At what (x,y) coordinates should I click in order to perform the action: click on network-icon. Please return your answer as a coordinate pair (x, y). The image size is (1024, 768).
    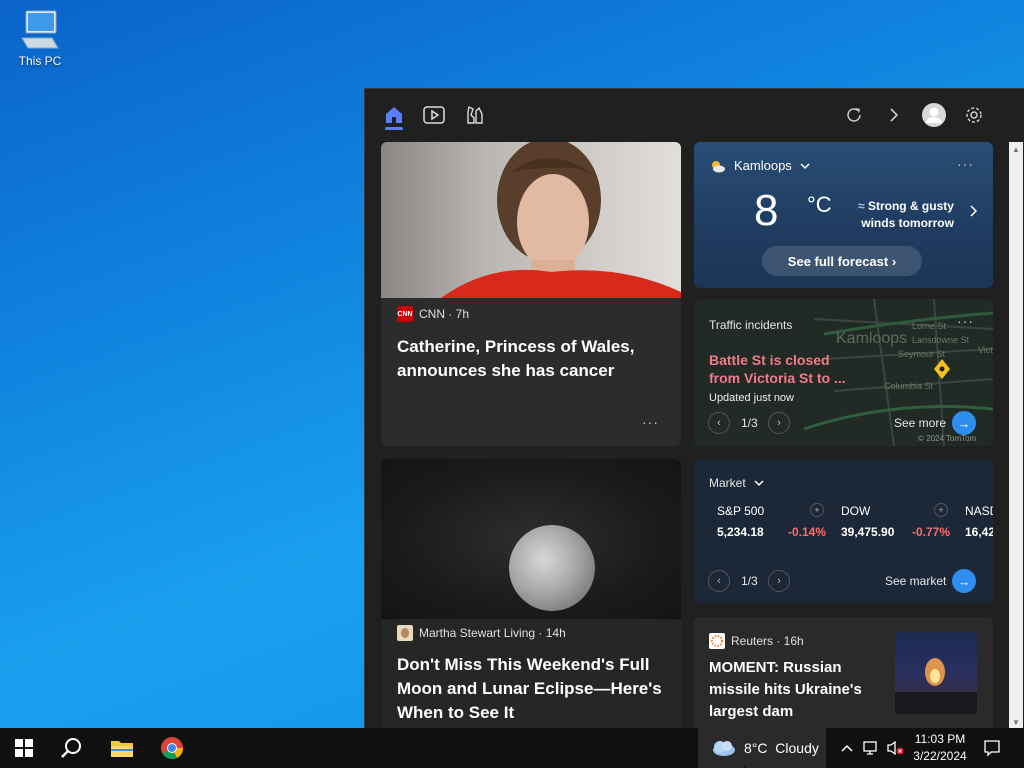
    Looking at the image, I should click on (871, 748).